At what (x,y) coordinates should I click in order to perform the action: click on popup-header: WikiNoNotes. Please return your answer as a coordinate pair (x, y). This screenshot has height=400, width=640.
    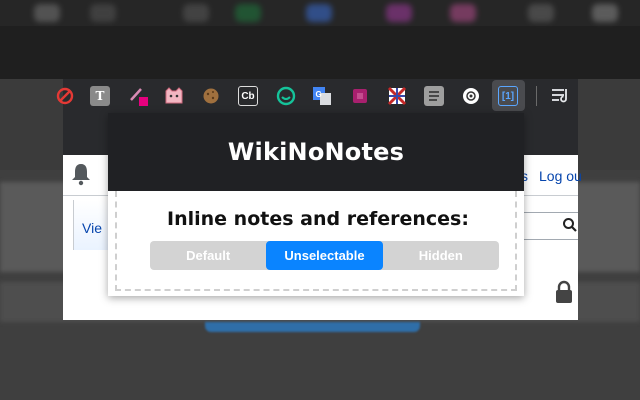
    Looking at the image, I should click on (316, 152).